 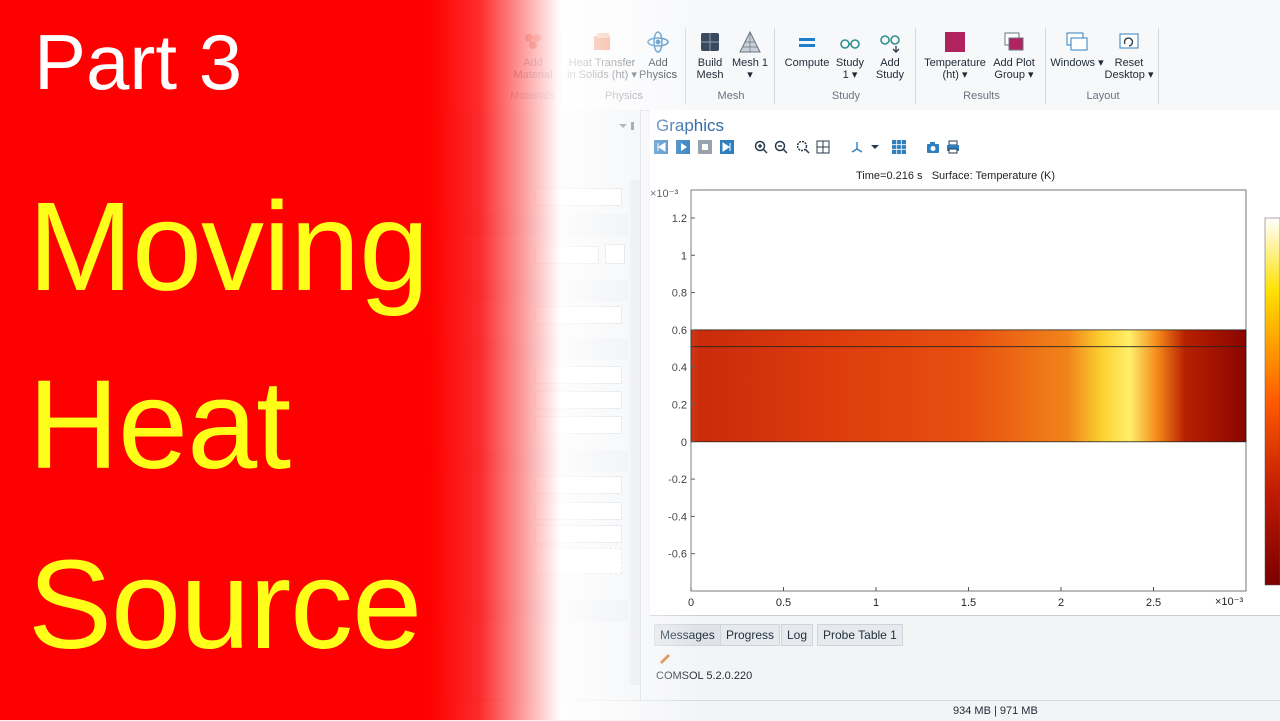 What do you see at coordinates (803, 147) in the screenshot?
I see `zoom-box-icon` at bounding box center [803, 147].